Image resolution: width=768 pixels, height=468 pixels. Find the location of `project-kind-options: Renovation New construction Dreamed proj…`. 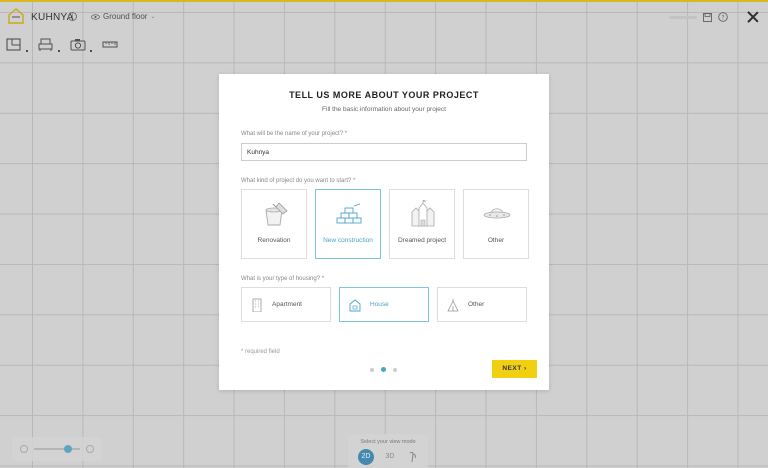

project-kind-options: Renovation New construction Dreamed proj… is located at coordinates (385, 224).